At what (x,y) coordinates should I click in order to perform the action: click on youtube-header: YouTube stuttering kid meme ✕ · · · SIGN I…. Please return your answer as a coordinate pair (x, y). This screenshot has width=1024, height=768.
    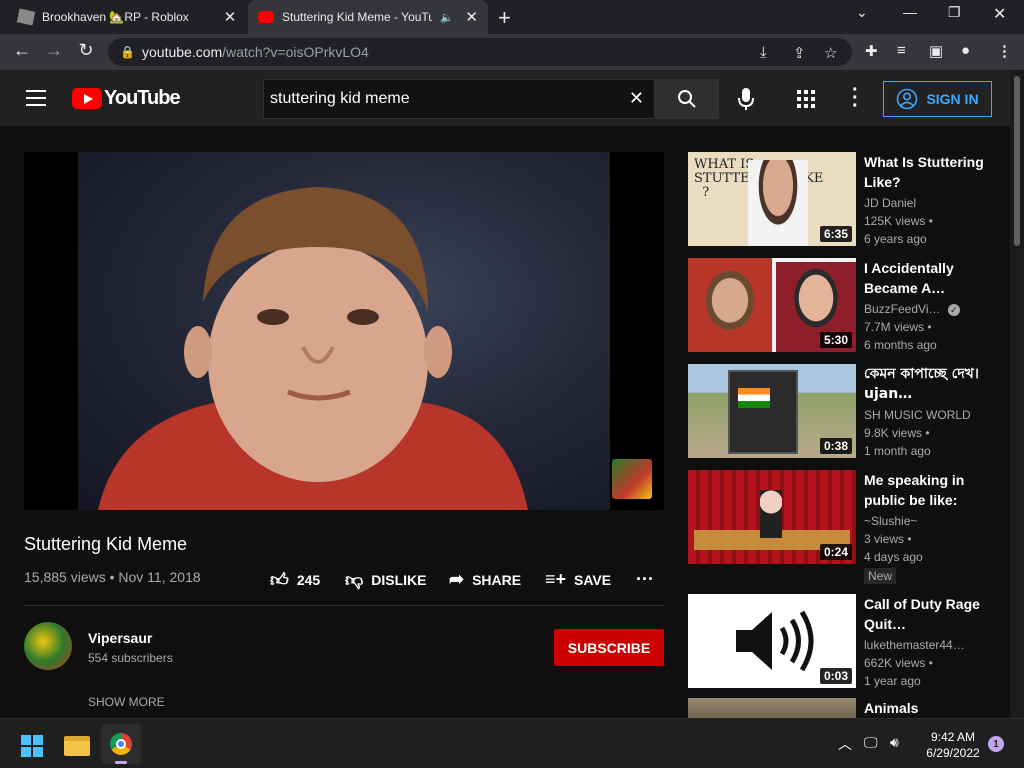
    Looking at the image, I should click on (505, 98).